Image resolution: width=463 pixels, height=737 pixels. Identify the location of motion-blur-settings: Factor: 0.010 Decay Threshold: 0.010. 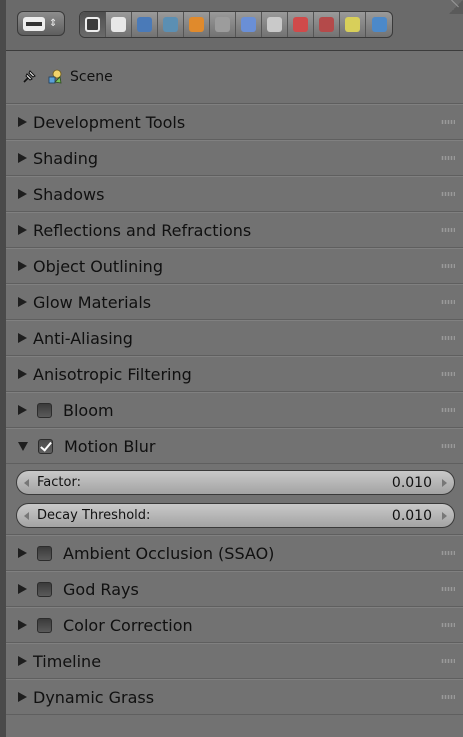
(234, 499).